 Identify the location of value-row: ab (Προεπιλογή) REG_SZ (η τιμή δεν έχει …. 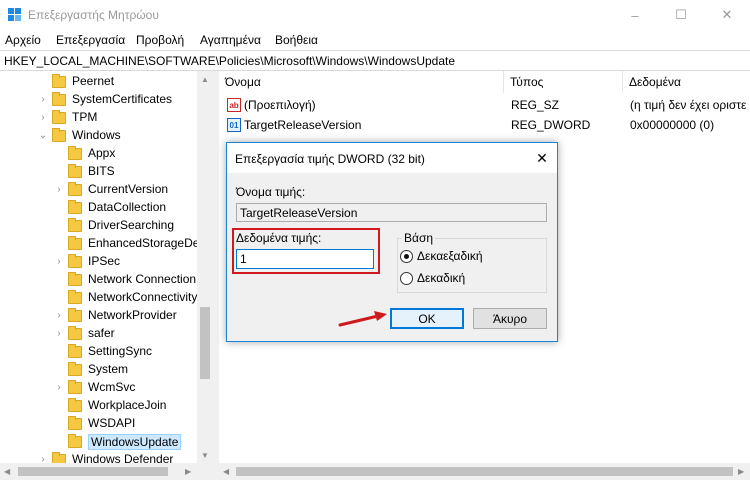
(484, 105).